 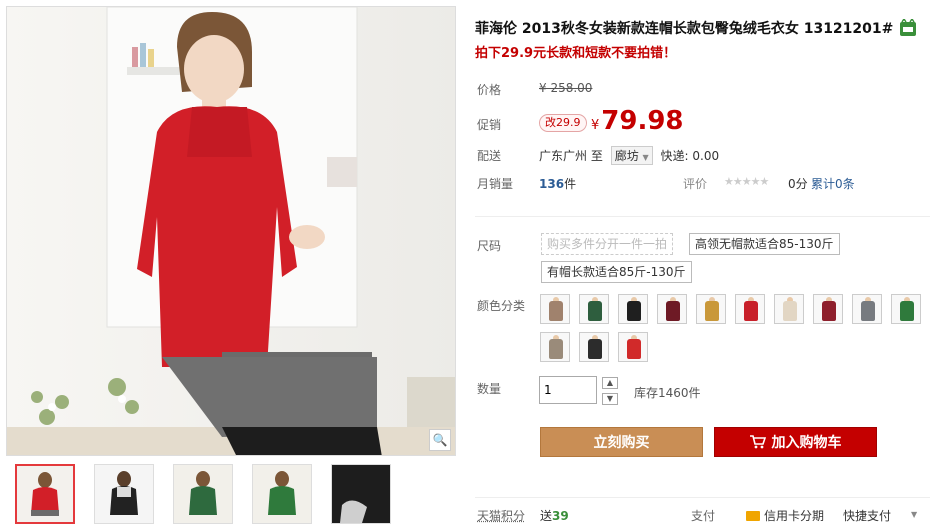 What do you see at coordinates (566, 88) in the screenshot?
I see `original-price: ¥ 258.00` at bounding box center [566, 88].